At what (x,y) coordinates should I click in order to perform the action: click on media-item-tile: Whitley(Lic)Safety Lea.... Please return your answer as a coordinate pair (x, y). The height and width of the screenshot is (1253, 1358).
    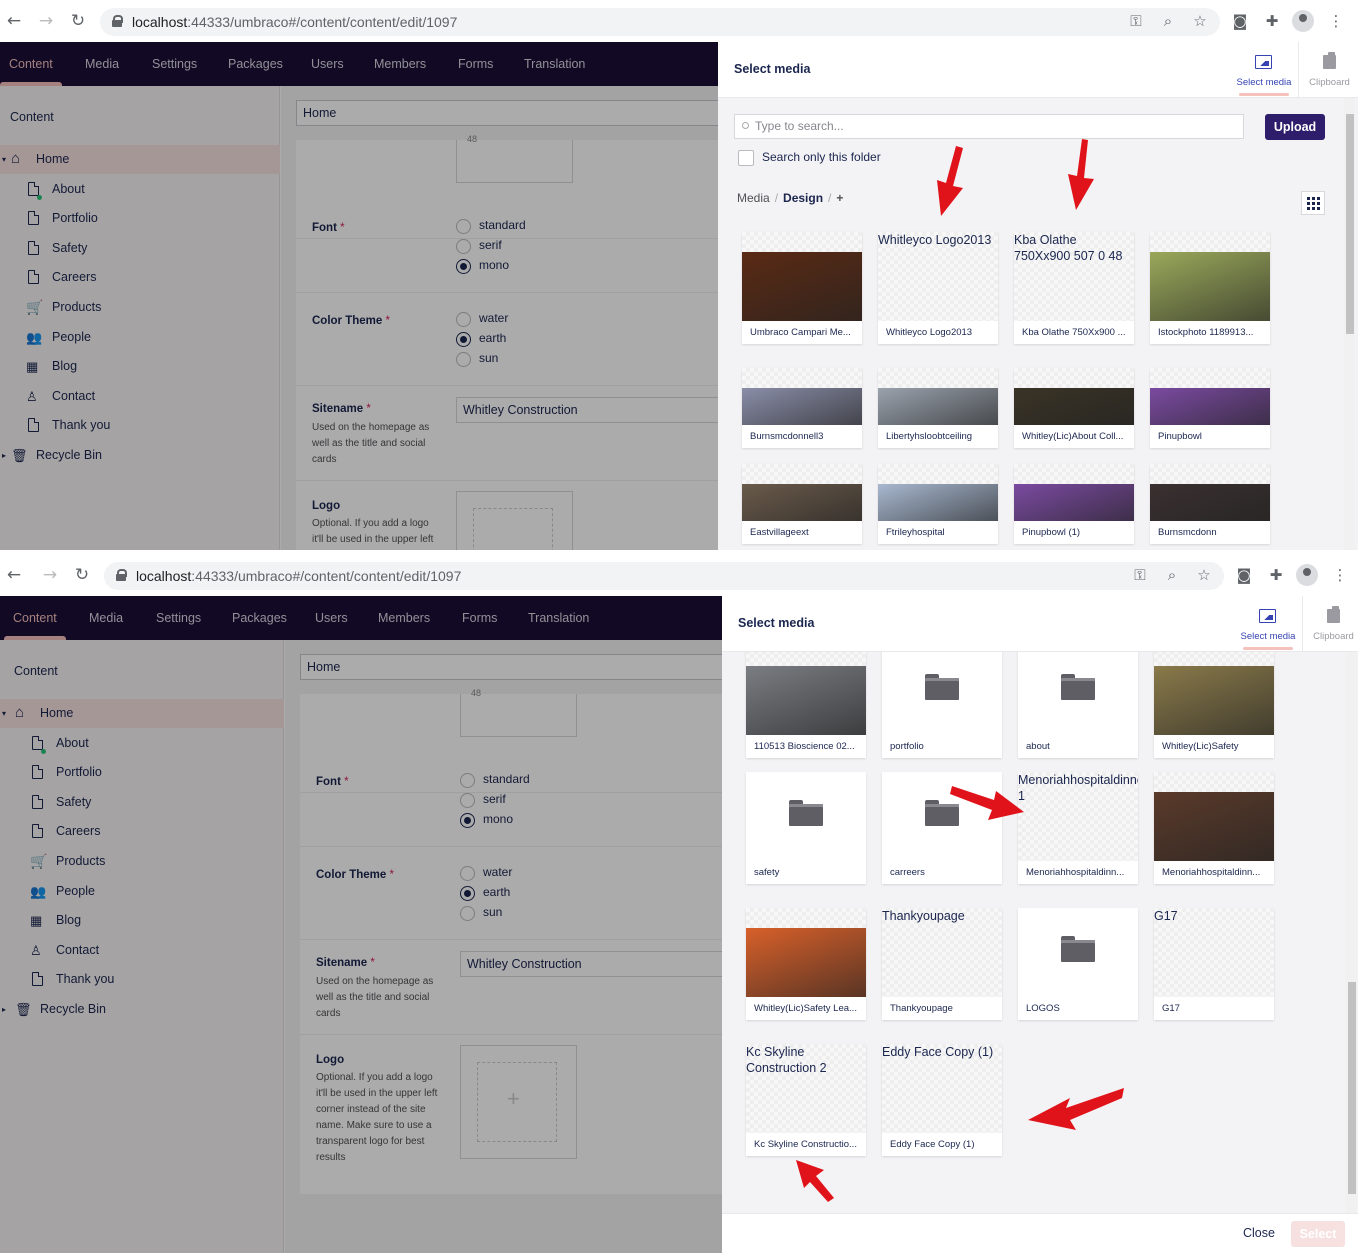
    Looking at the image, I should click on (806, 964).